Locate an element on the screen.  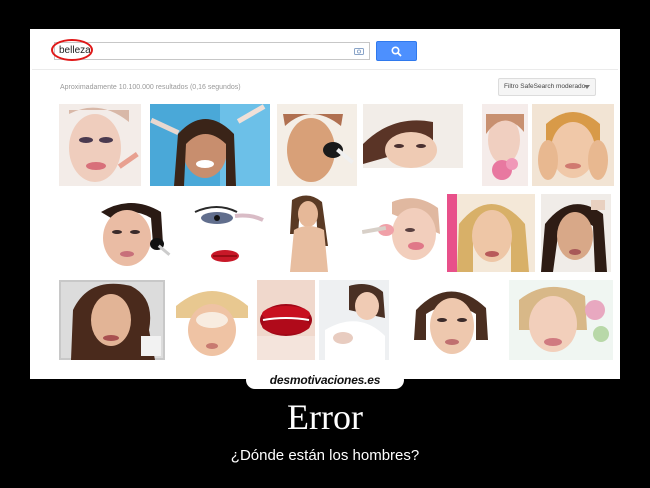
image-thumbnail-woman-back is located at coordinates (309, 233).